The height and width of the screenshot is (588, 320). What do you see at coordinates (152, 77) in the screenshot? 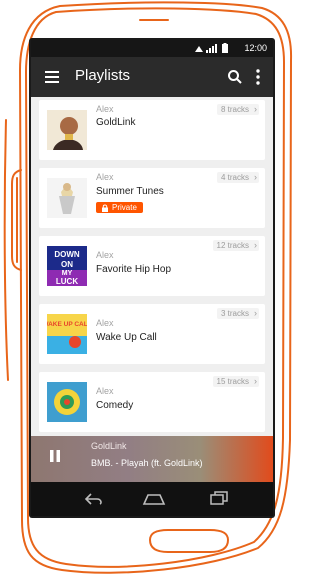
I see `app-bar: Playlists` at bounding box center [152, 77].